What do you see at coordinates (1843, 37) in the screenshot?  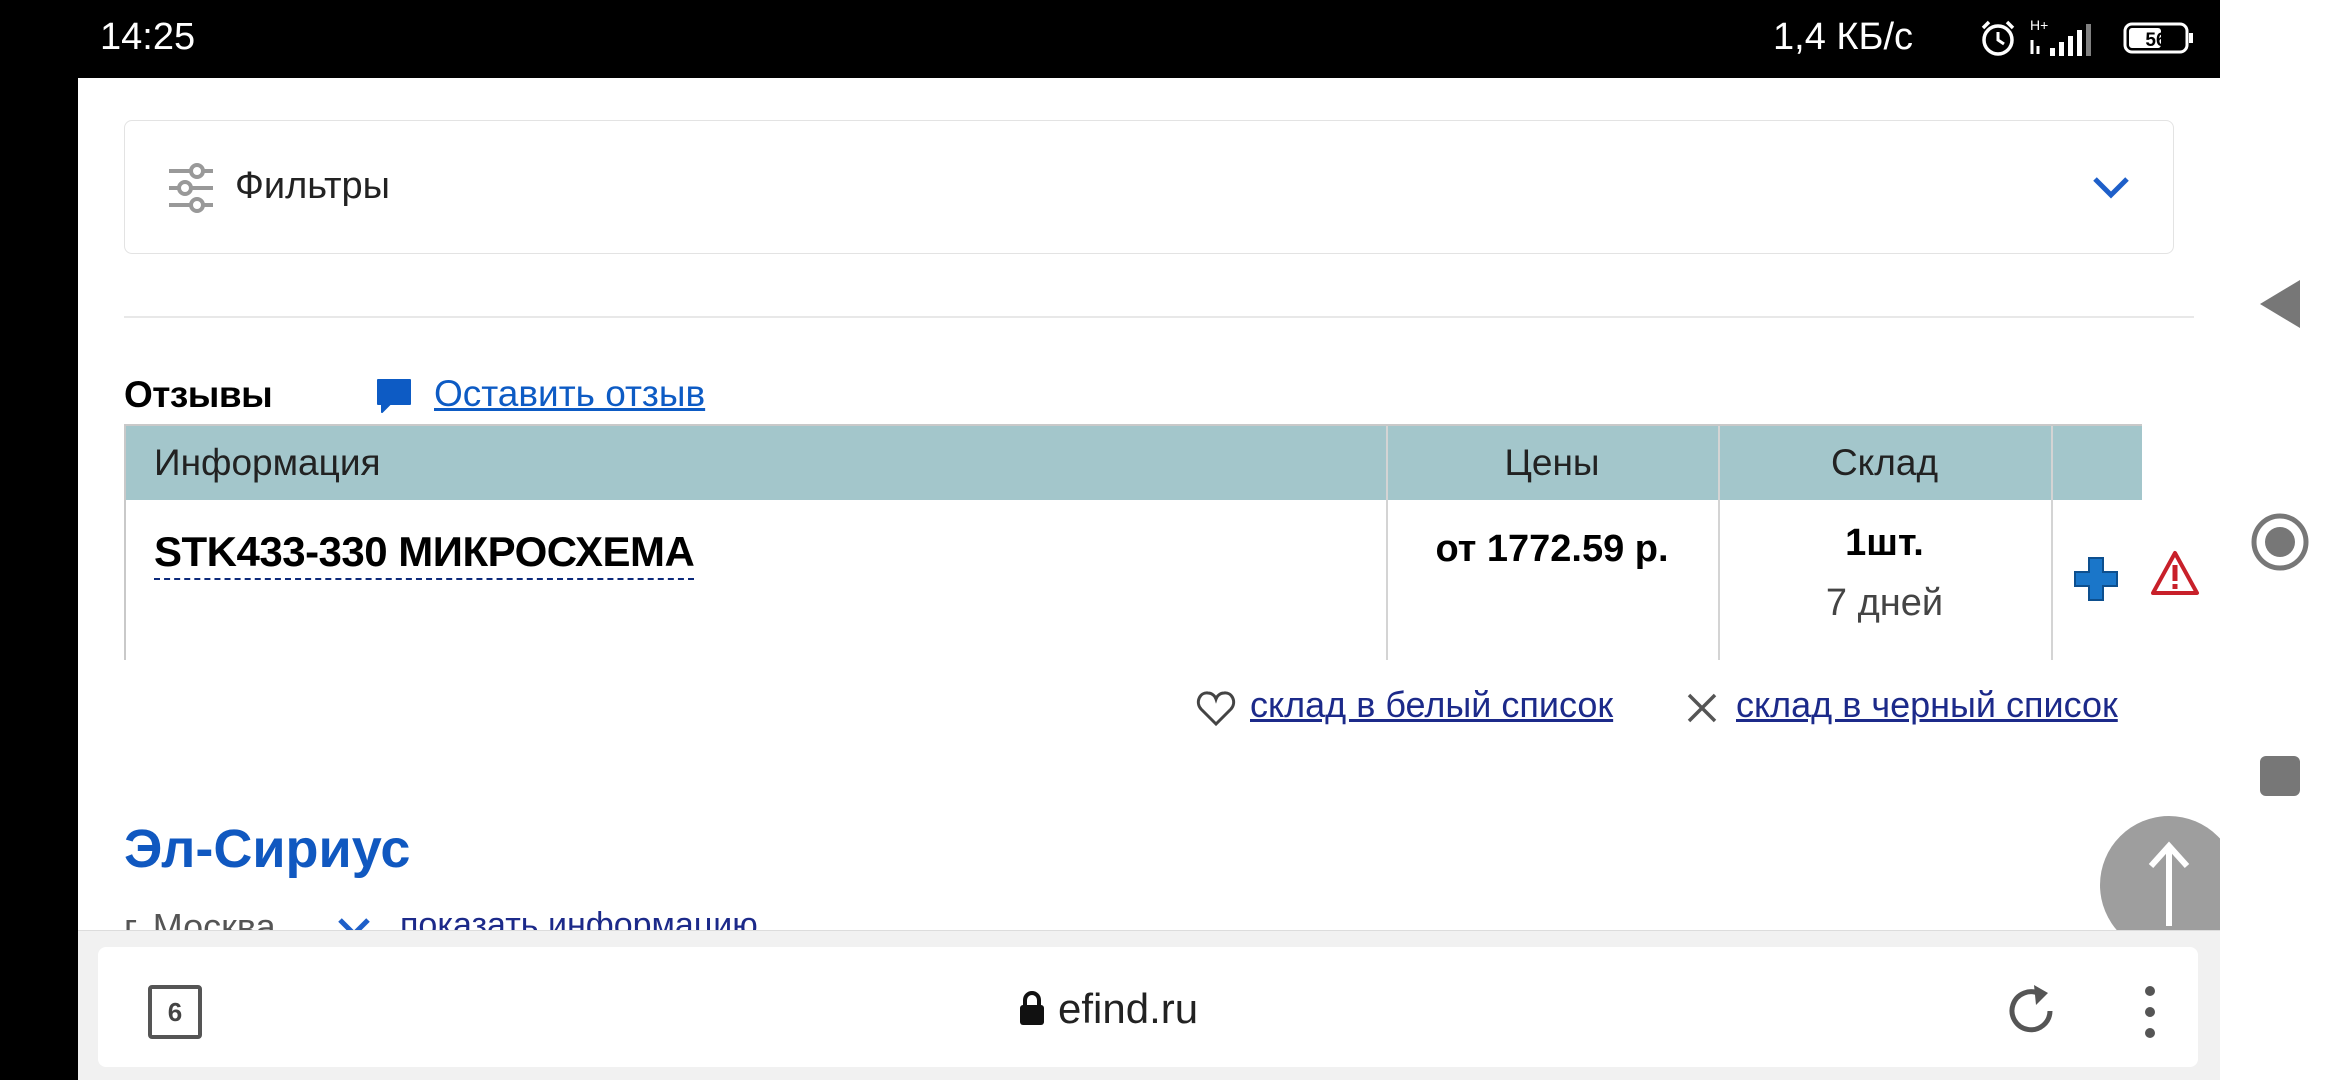 I see `network-speed: 1,4 КБ/с` at bounding box center [1843, 37].